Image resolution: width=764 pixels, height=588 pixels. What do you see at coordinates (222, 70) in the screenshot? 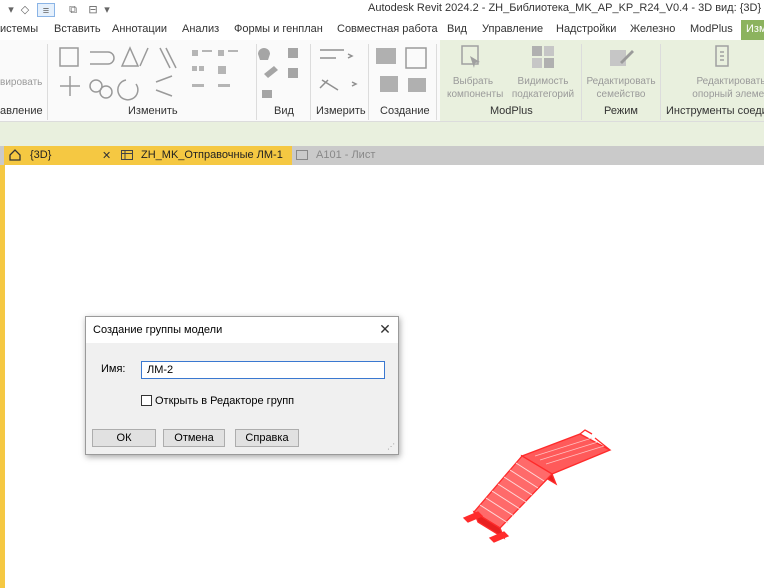
I see `scale-icon` at bounding box center [222, 70].